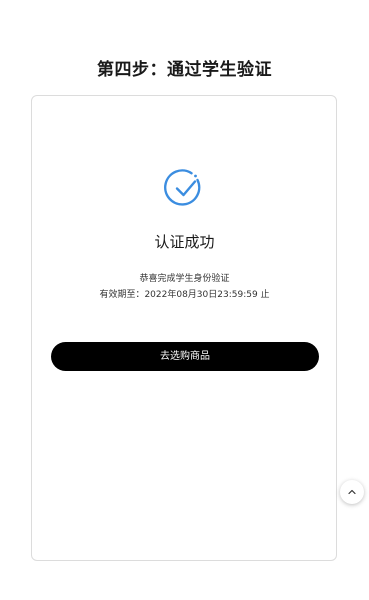 The image size is (369, 600). Describe the element at coordinates (185, 356) in the screenshot. I see `go-shopping-button: 去选购商品` at that location.